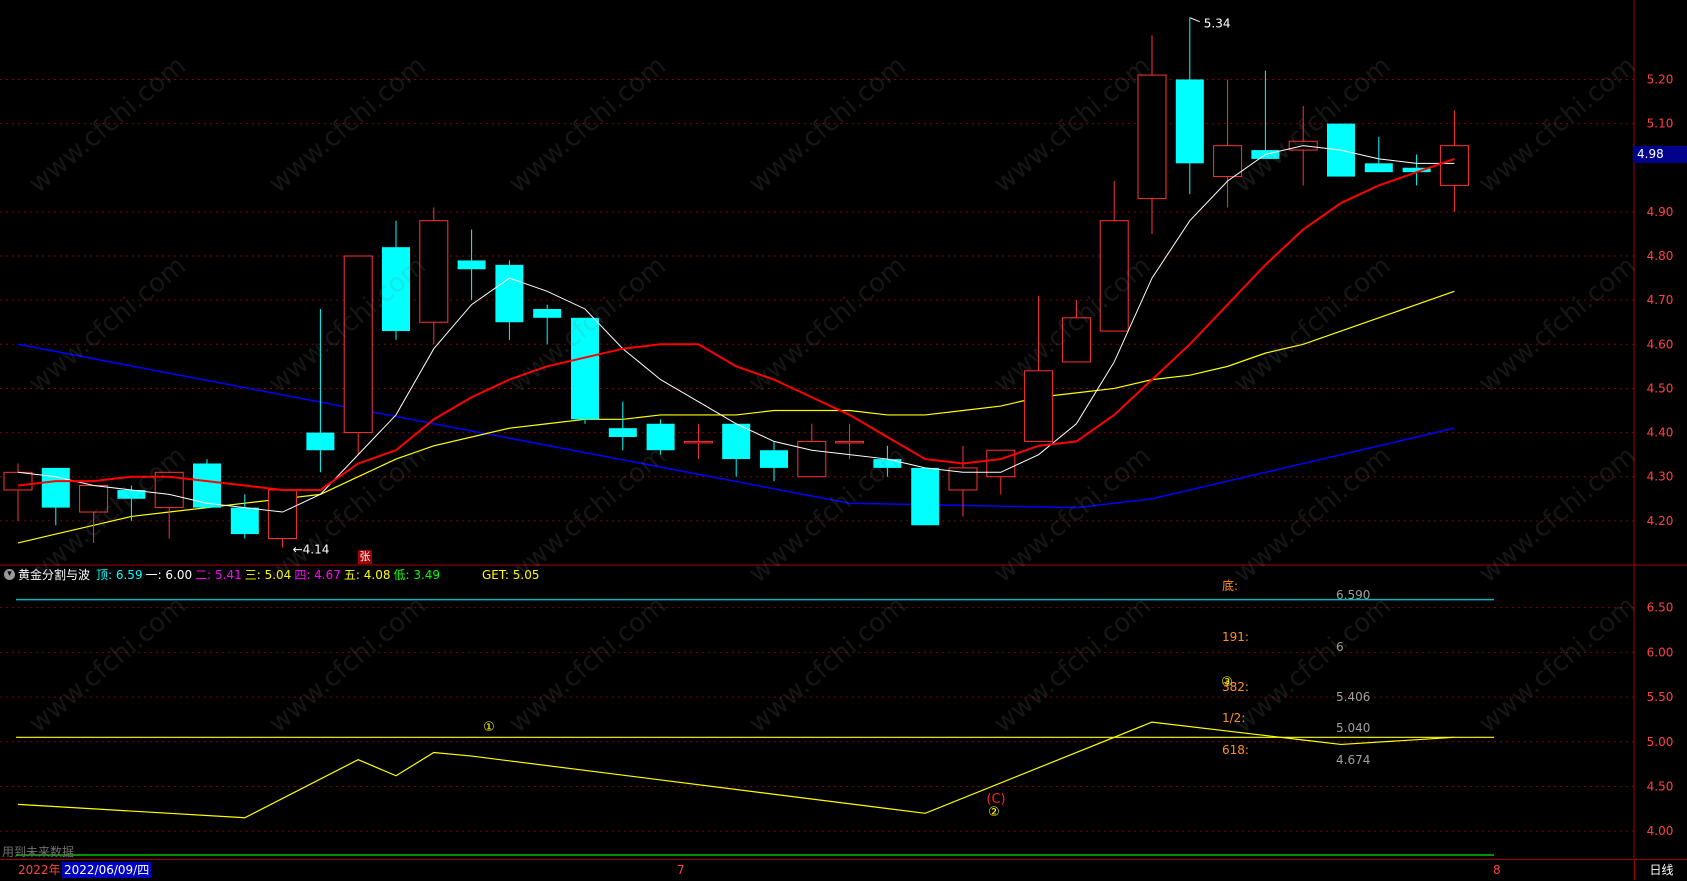 Image resolution: width=1687 pixels, height=881 pixels. I want to click on legend-item: 二: 5.41, so click(218, 575).